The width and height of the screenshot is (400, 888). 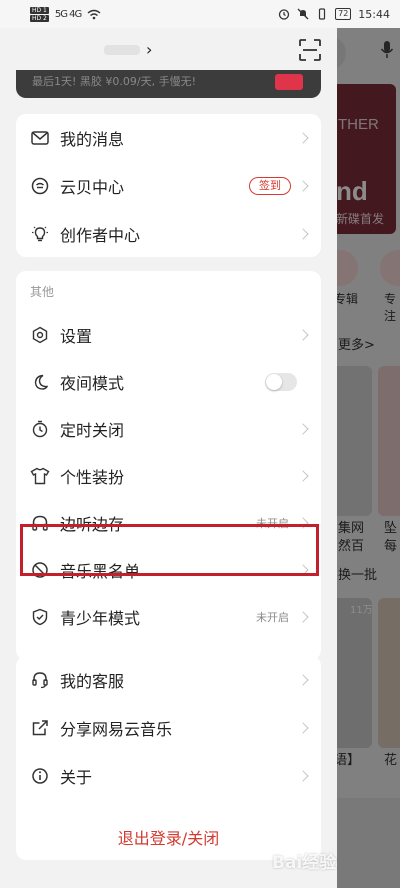 What do you see at coordinates (114, 81) in the screenshot?
I see `vip-promo-text: 最后1天! 黑胶 ¥0.09/天, 手慢无!` at bounding box center [114, 81].